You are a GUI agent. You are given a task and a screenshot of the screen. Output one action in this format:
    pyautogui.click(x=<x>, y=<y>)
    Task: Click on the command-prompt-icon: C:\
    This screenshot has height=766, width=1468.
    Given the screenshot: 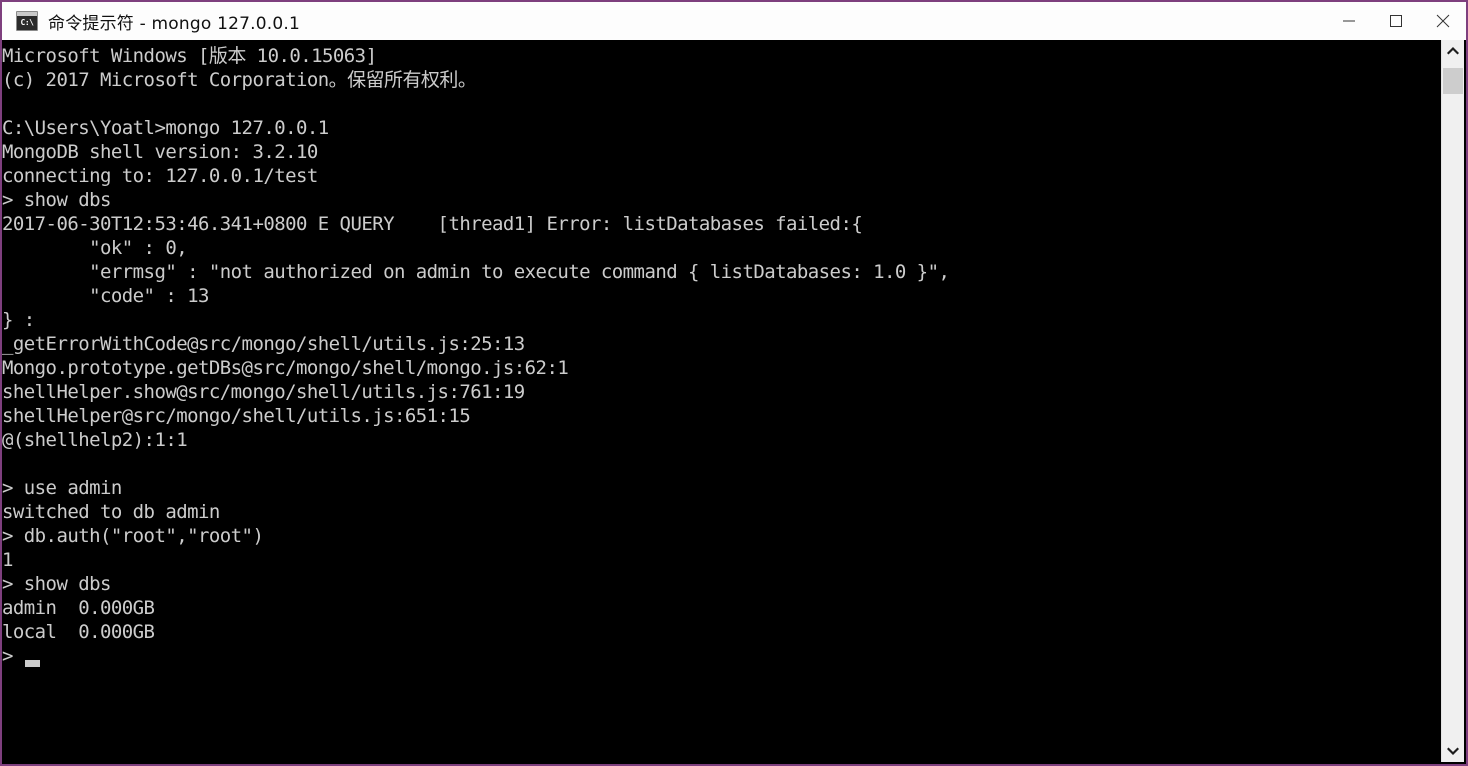 What is the action you would take?
    pyautogui.click(x=27, y=21)
    